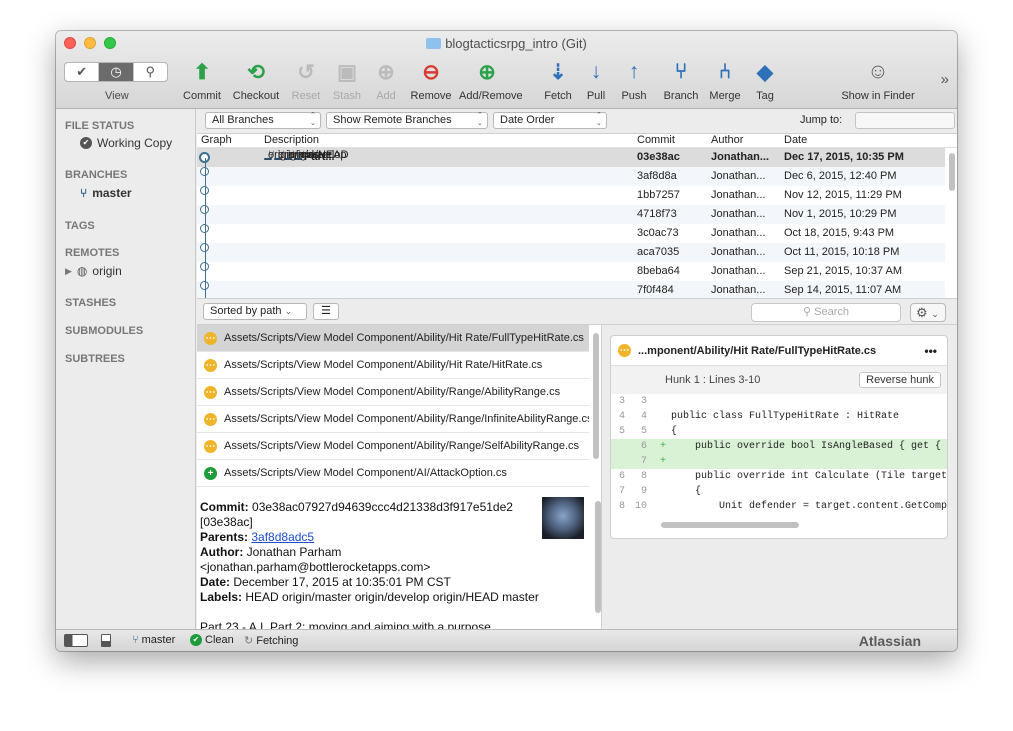 Image resolution: width=1013 pixels, height=731 pixels. What do you see at coordinates (657, 176) in the screenshot?
I see `commit-hash: 3af8d8a` at bounding box center [657, 176].